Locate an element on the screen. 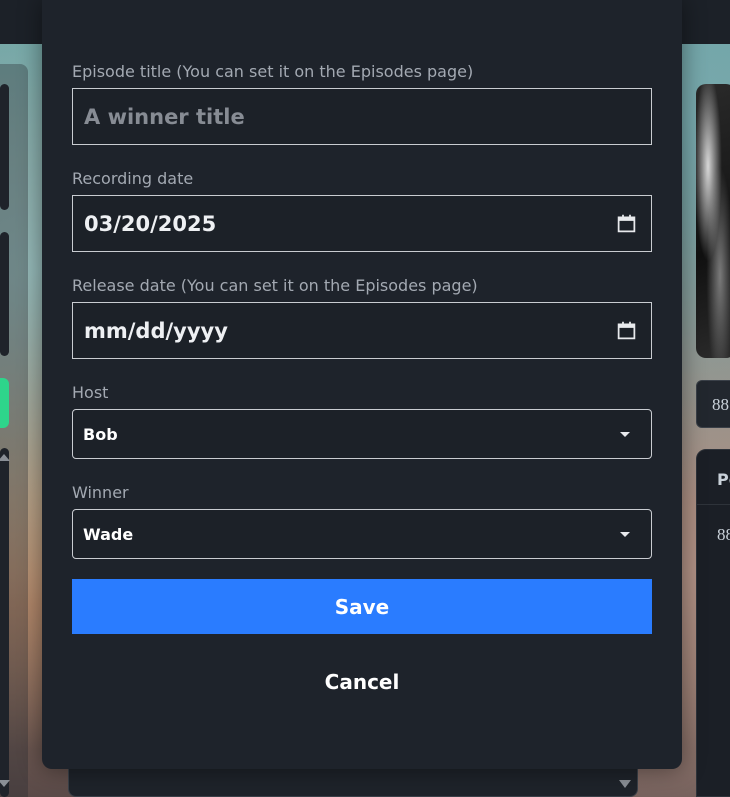 The width and height of the screenshot is (730, 797). scroll-down-arrow-icon is located at coordinates (5, 783).